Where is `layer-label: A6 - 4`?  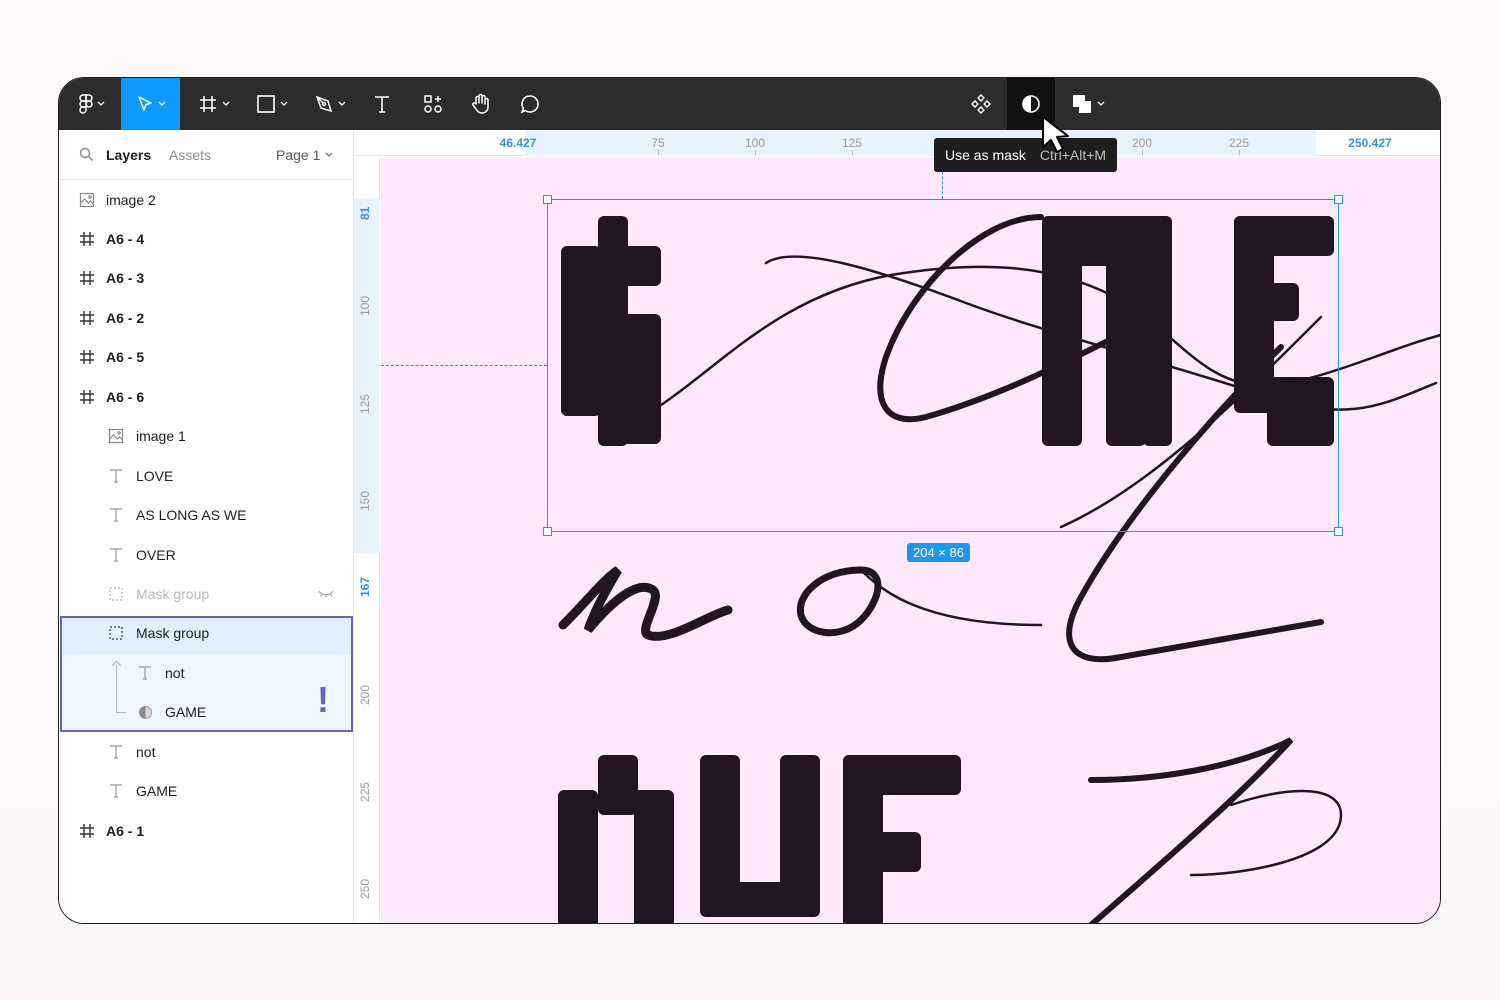 layer-label: A6 - 4 is located at coordinates (125, 239).